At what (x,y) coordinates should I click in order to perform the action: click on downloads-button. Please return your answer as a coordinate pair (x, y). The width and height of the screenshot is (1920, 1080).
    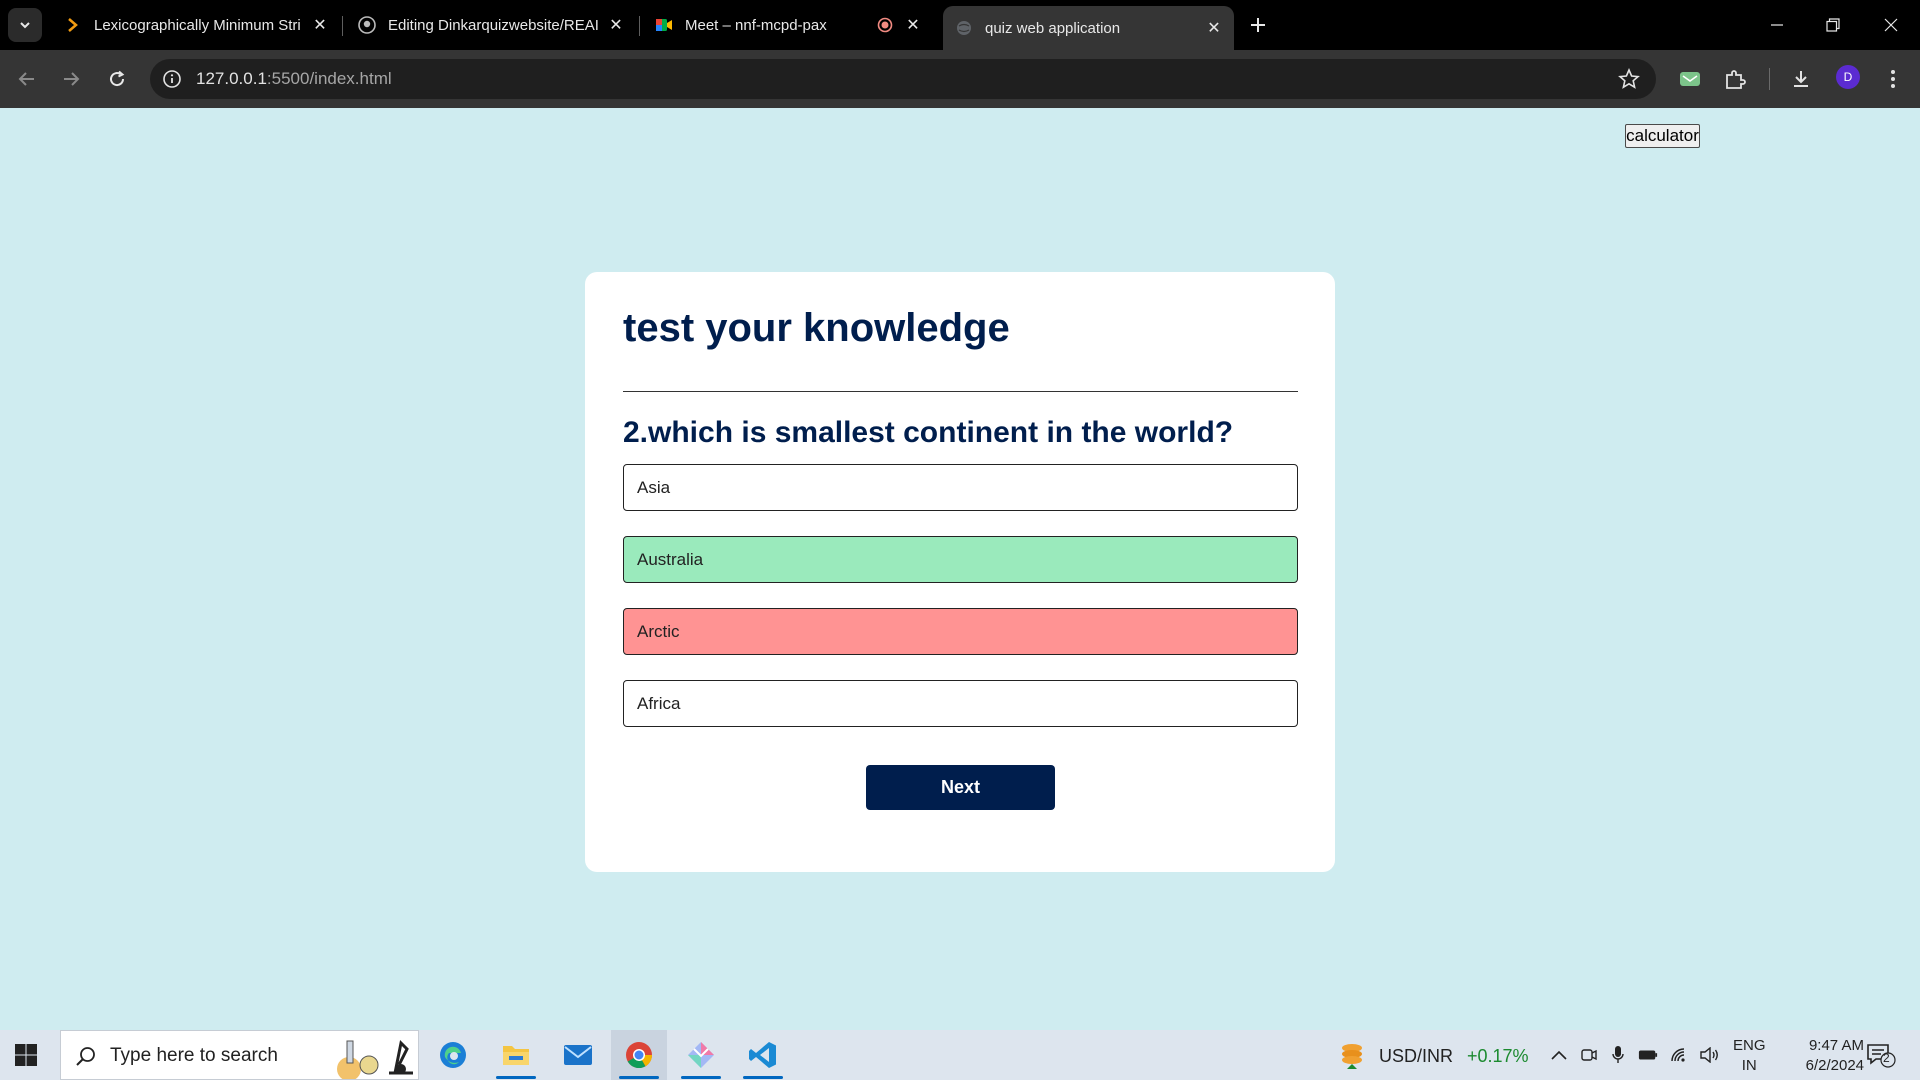
    Looking at the image, I should click on (1801, 79).